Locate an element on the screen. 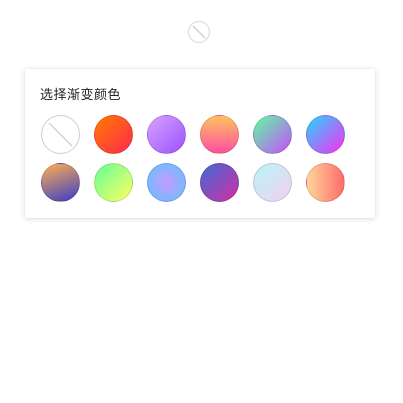 The height and width of the screenshot is (403, 403). swatch-aqua-violet is located at coordinates (272, 134).